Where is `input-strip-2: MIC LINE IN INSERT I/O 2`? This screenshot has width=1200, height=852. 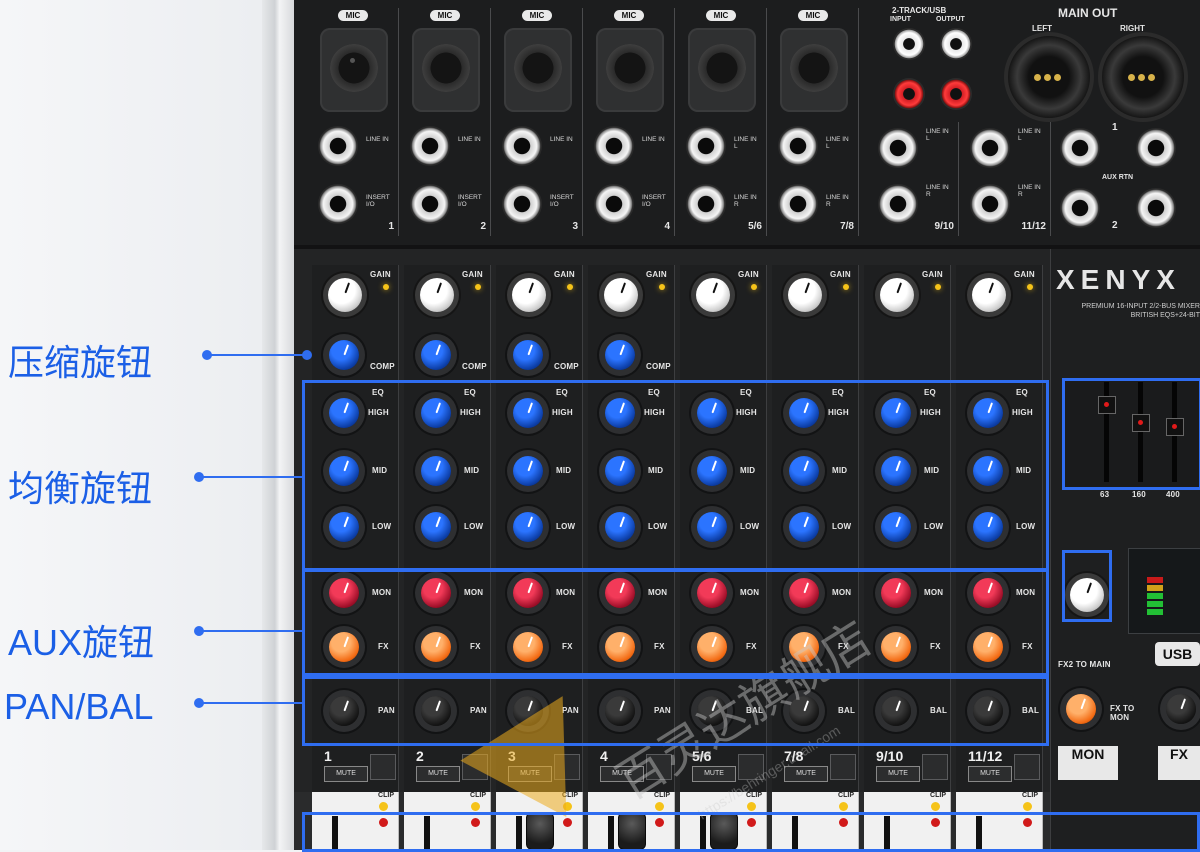
input-strip-2: MIC LINE IN INSERT I/O 2 is located at coordinates (446, 122).